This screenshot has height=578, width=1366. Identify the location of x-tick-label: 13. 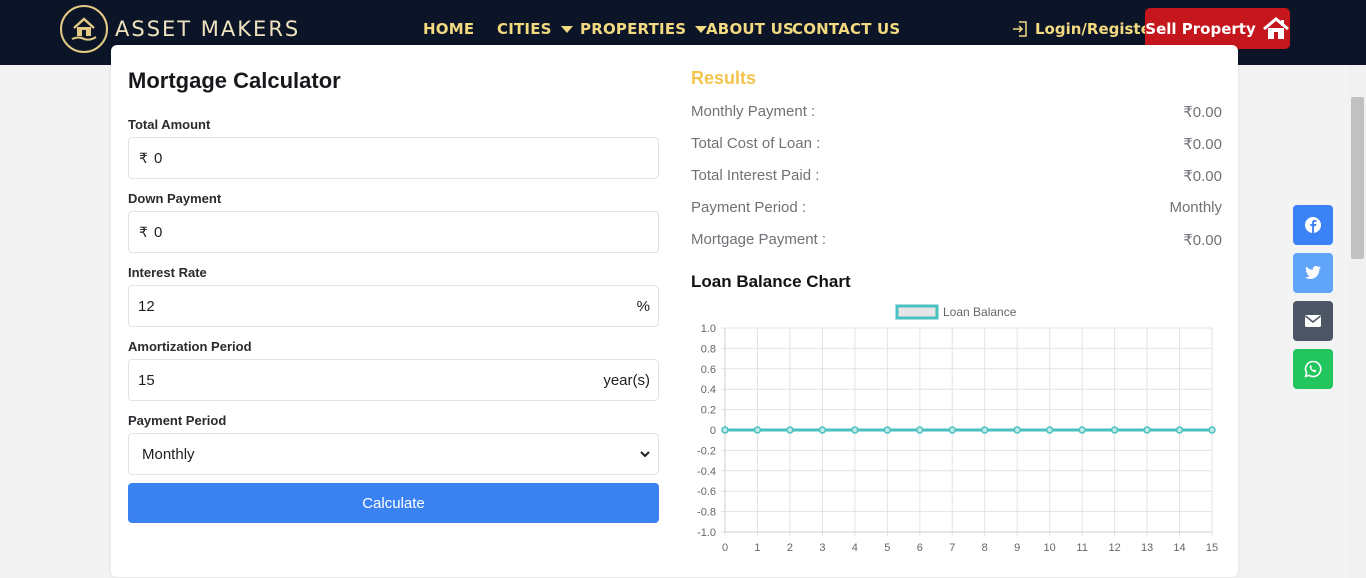
(1147, 548).